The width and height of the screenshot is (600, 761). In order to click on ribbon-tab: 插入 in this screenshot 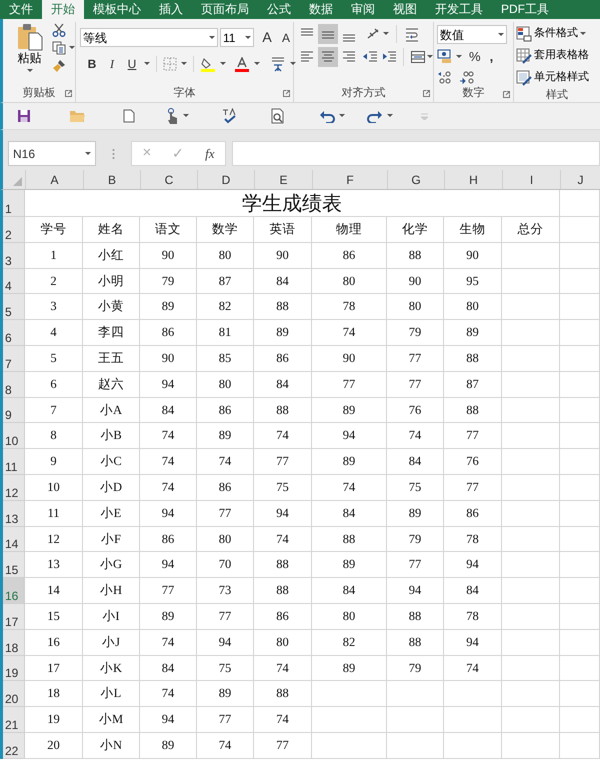, I will do `click(171, 9)`.